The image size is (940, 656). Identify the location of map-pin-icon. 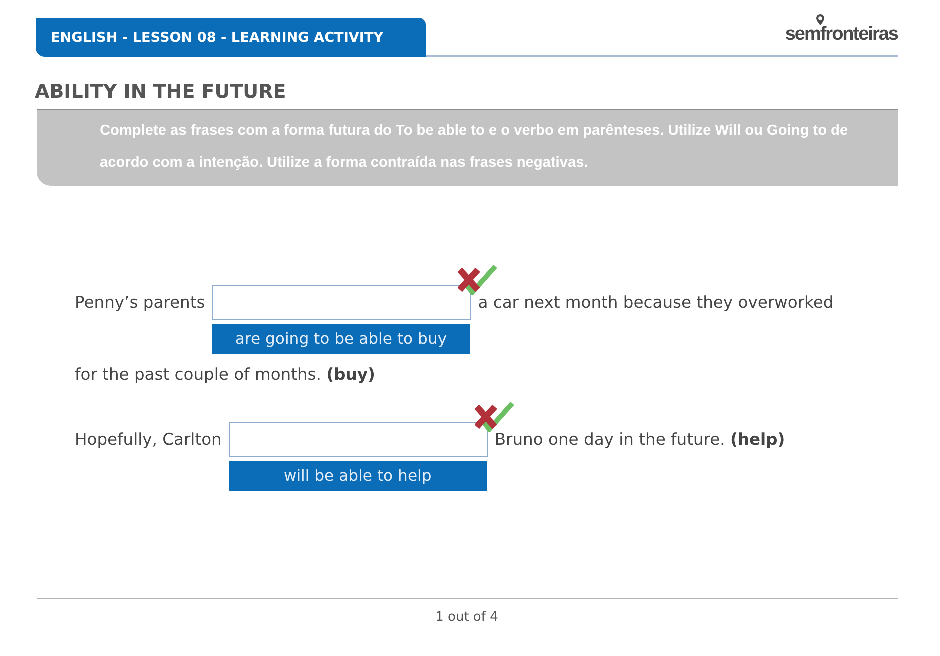
(821, 20).